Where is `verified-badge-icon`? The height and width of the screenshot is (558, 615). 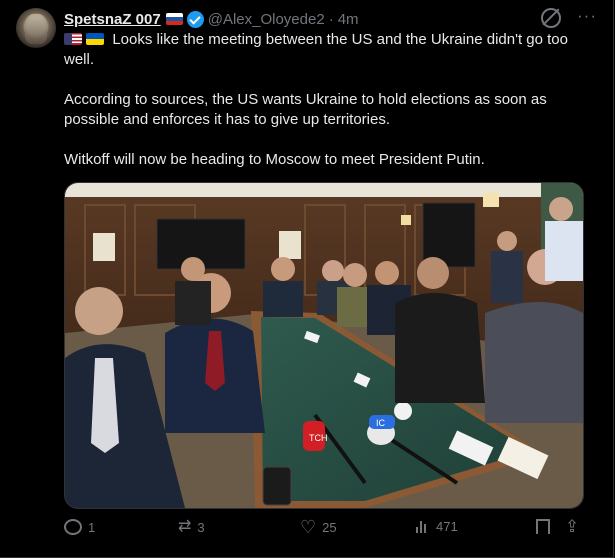 verified-badge-icon is located at coordinates (195, 19).